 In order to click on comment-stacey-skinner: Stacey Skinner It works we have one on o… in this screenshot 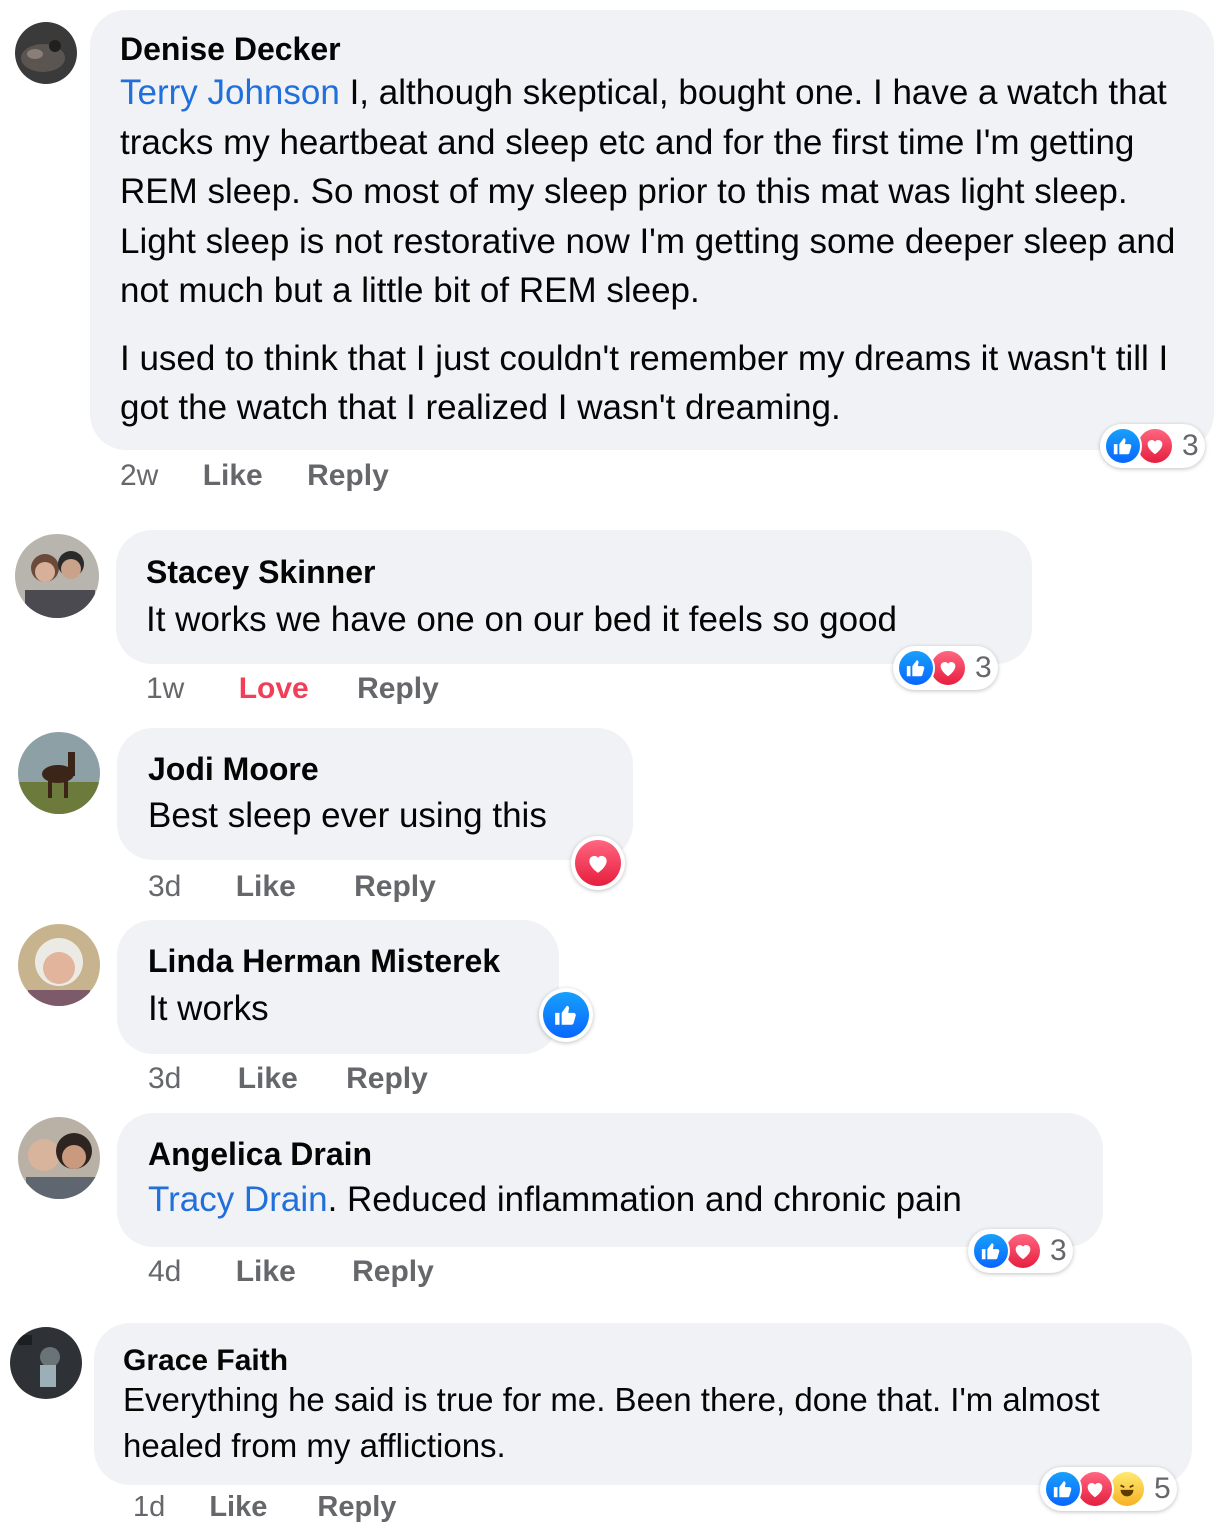, I will do `click(615, 620)`.